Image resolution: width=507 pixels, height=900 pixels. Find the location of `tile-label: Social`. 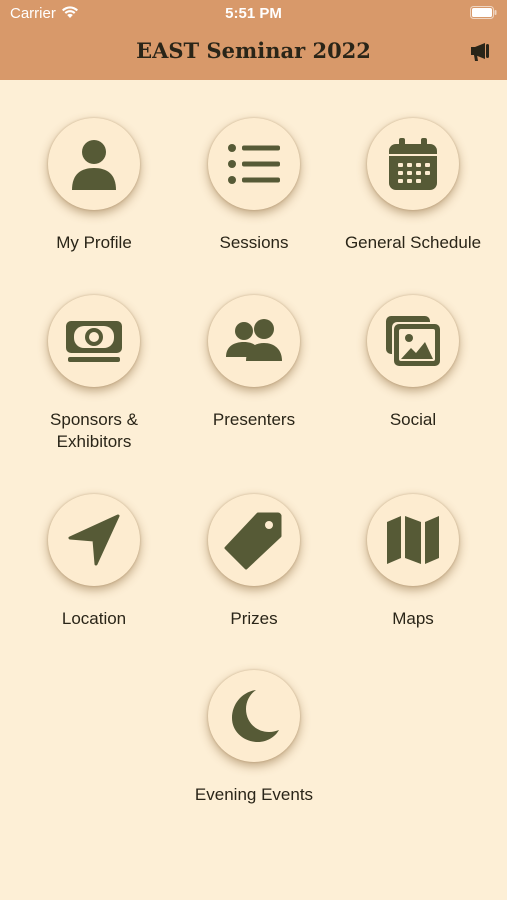

tile-label: Social is located at coordinates (413, 419).